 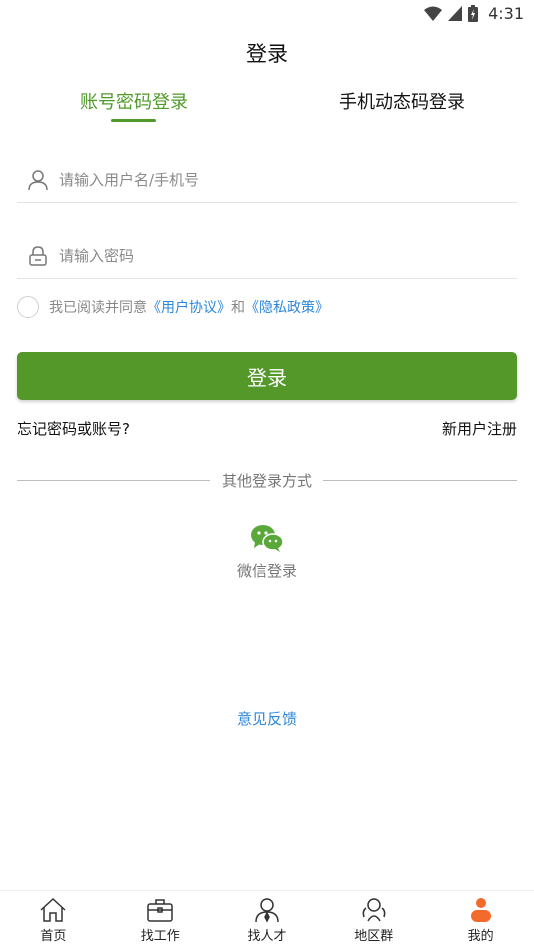 I want to click on group-icon, so click(x=374, y=910).